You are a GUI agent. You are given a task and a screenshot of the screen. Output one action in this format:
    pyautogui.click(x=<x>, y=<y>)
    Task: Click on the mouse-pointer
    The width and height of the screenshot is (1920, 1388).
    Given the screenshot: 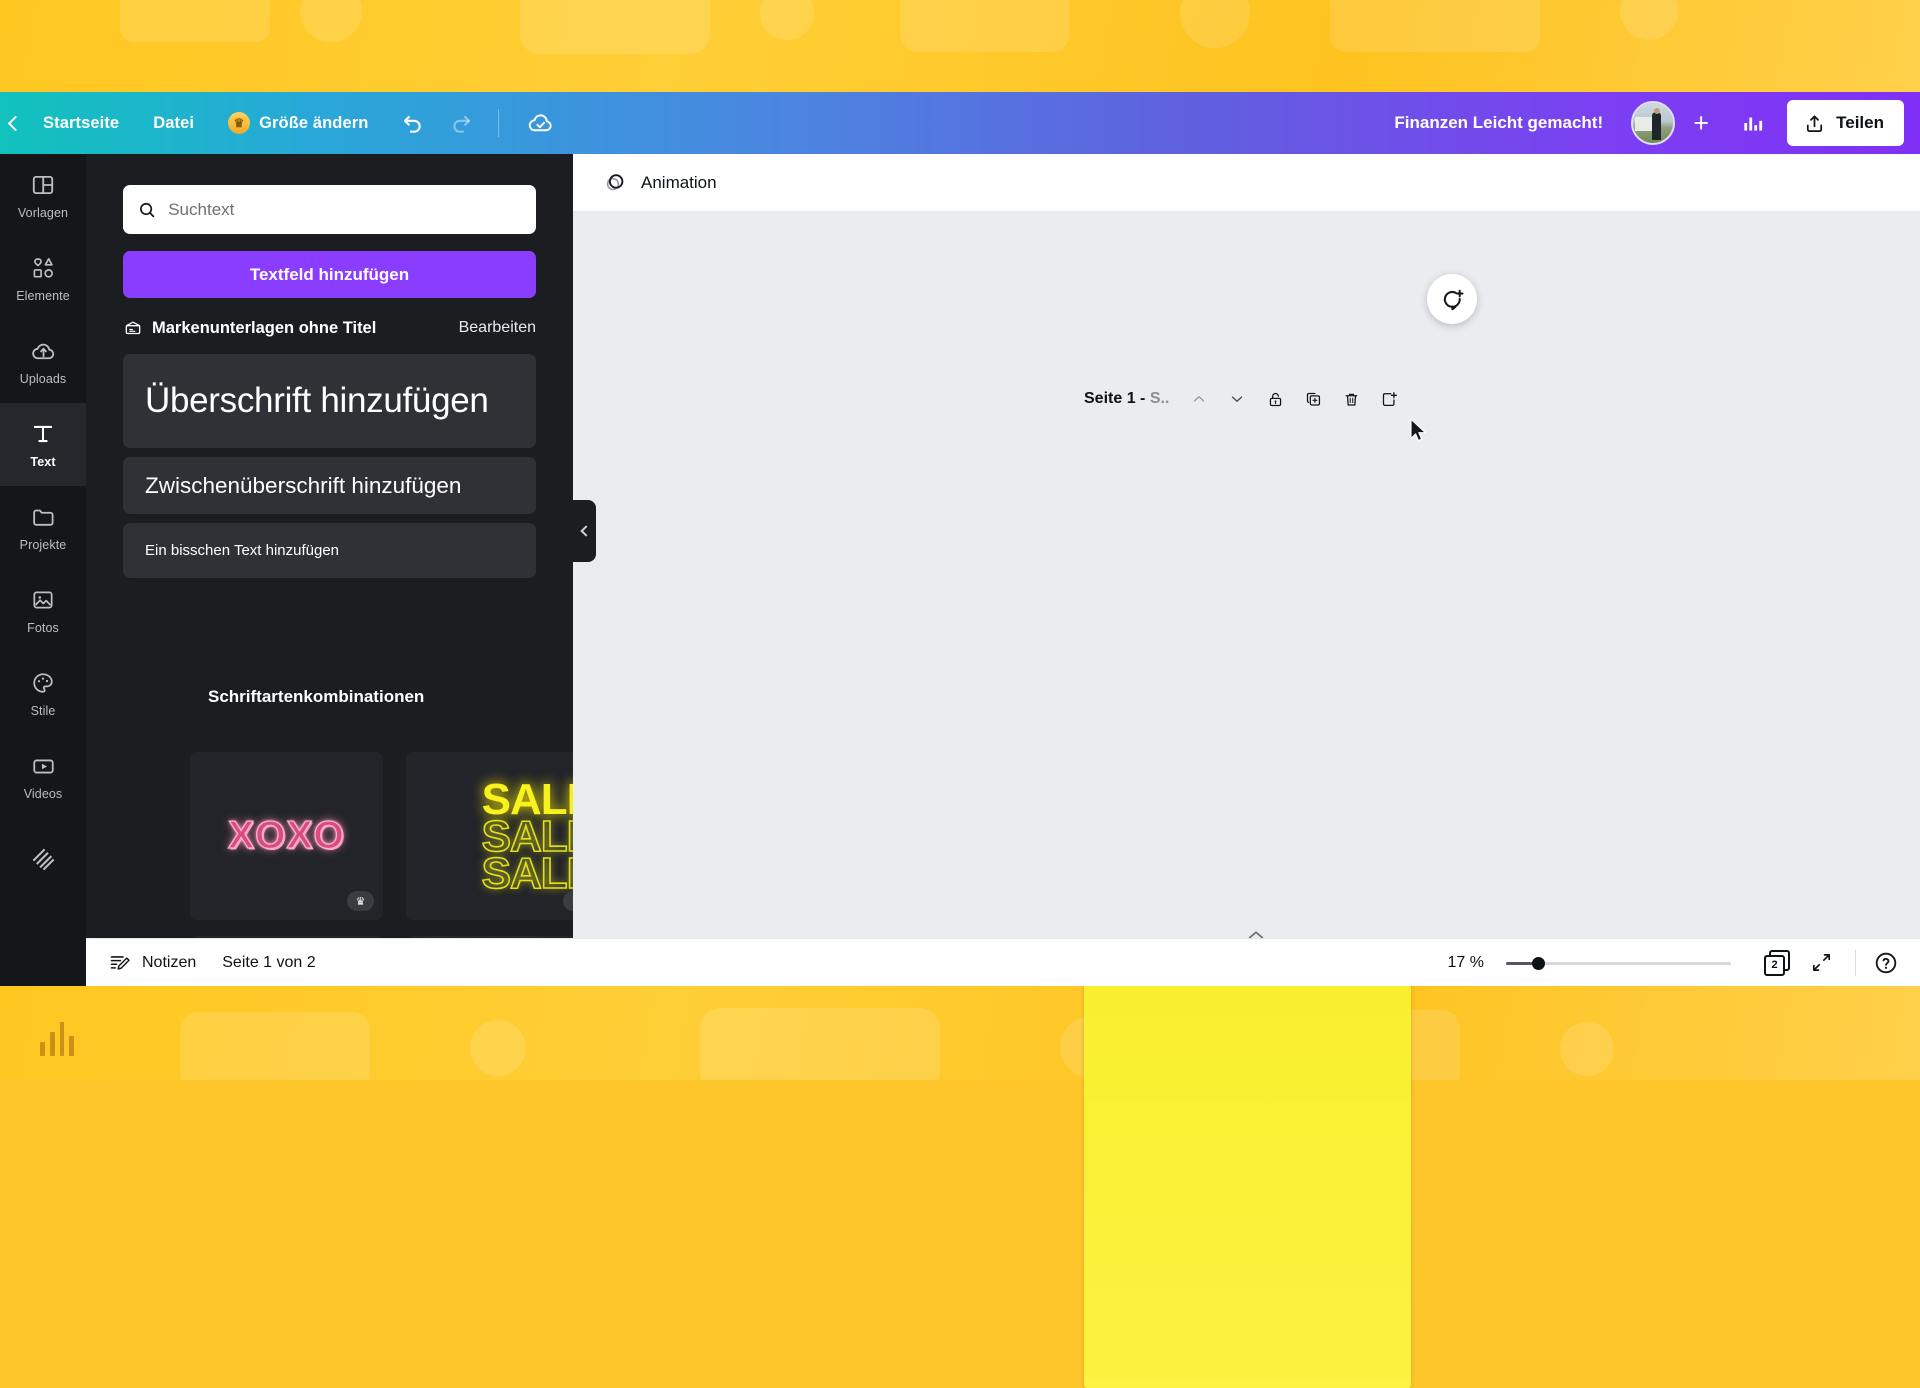 What is the action you would take?
    pyautogui.click(x=1418, y=432)
    